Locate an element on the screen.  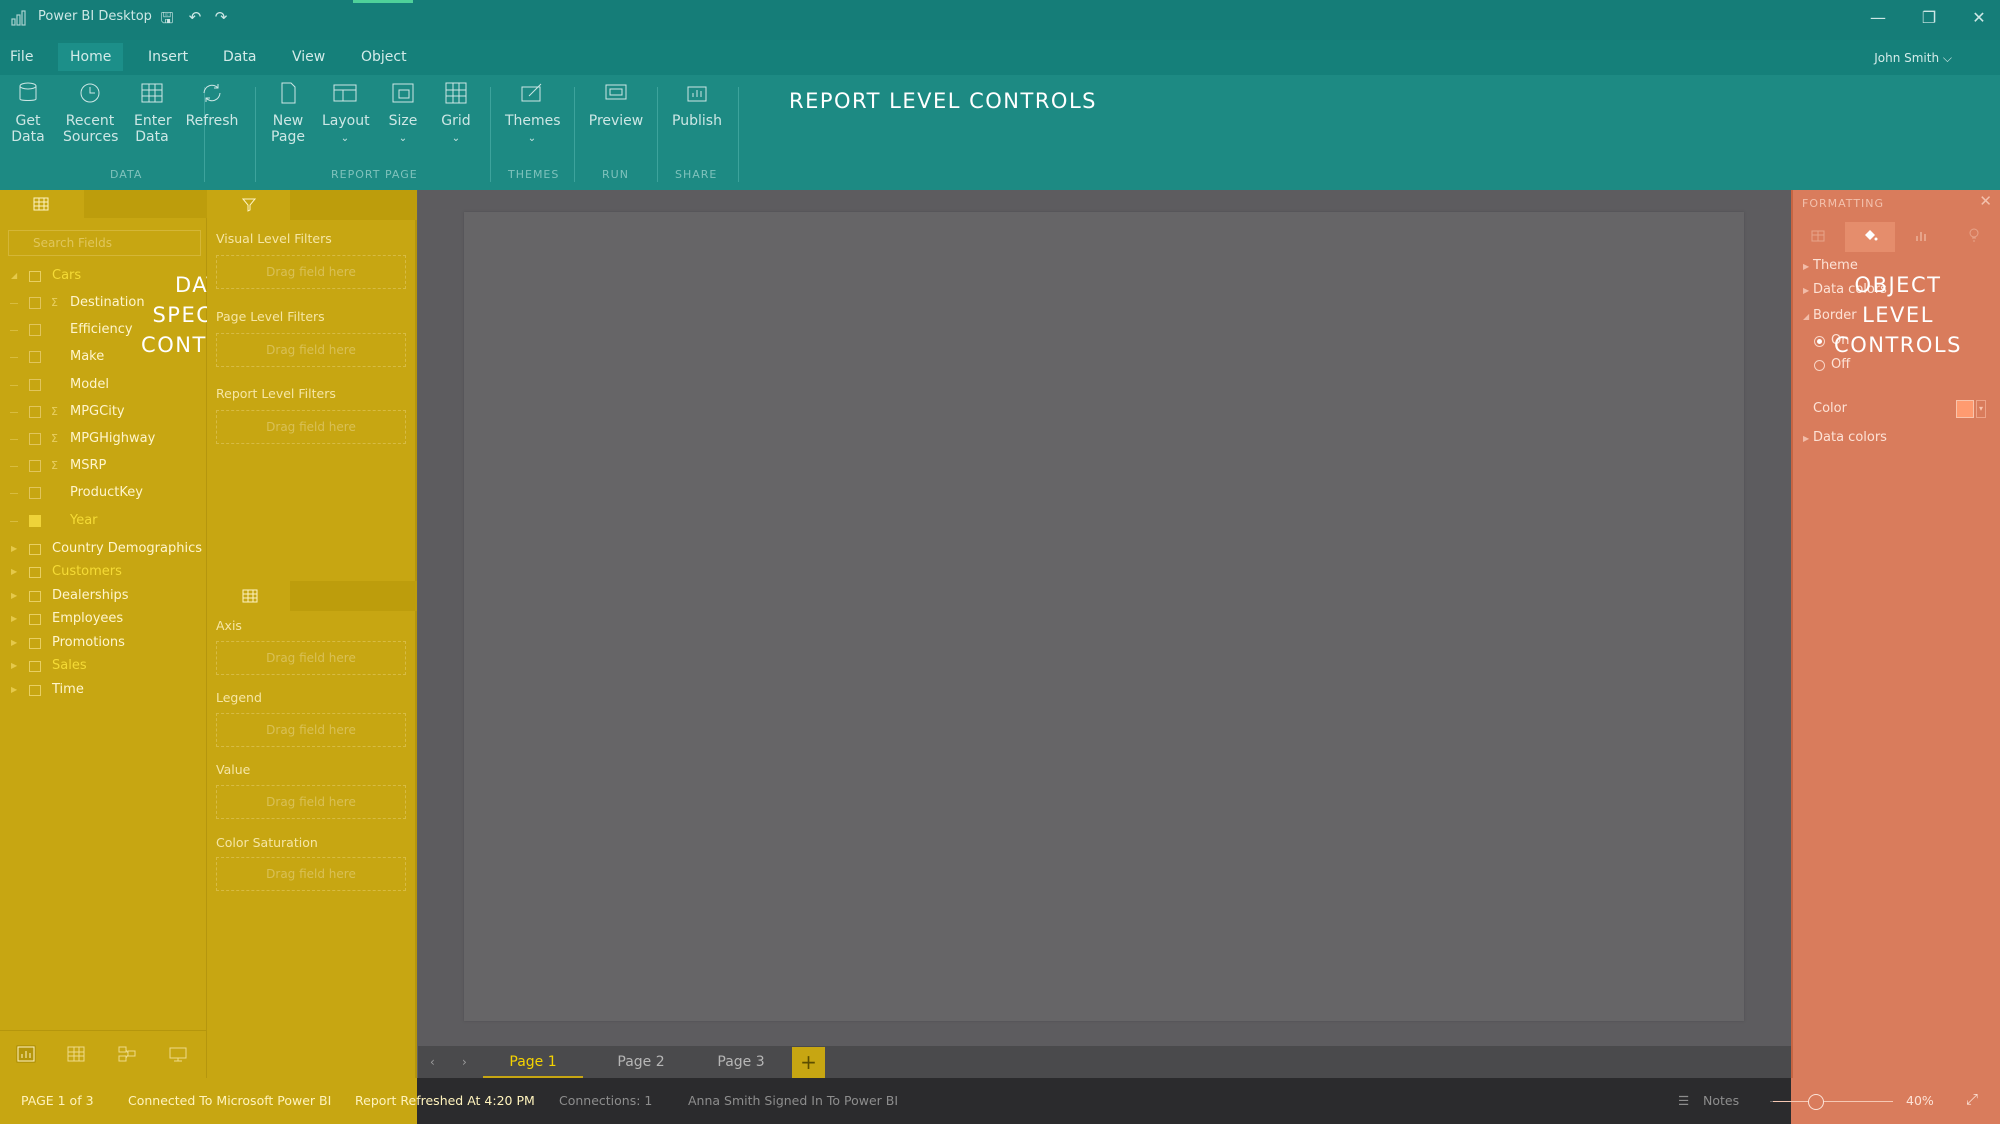
menu-file: File is located at coordinates (21, 57).